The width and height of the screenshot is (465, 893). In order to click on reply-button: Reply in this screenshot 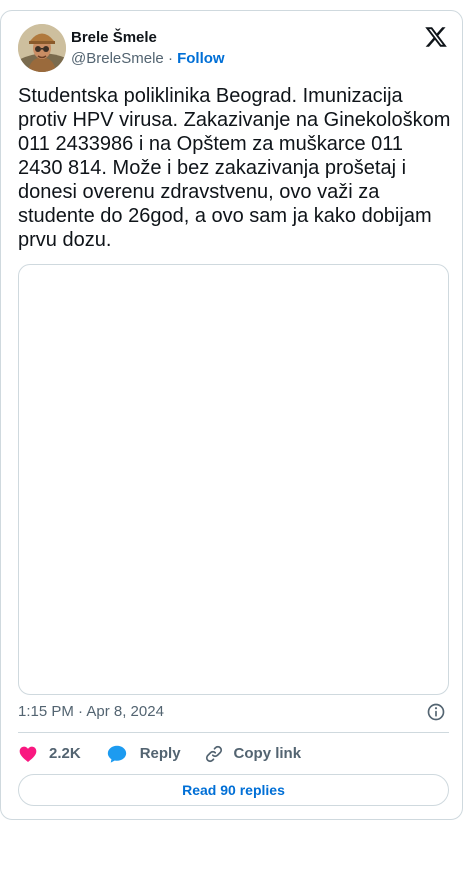, I will do `click(143, 754)`.